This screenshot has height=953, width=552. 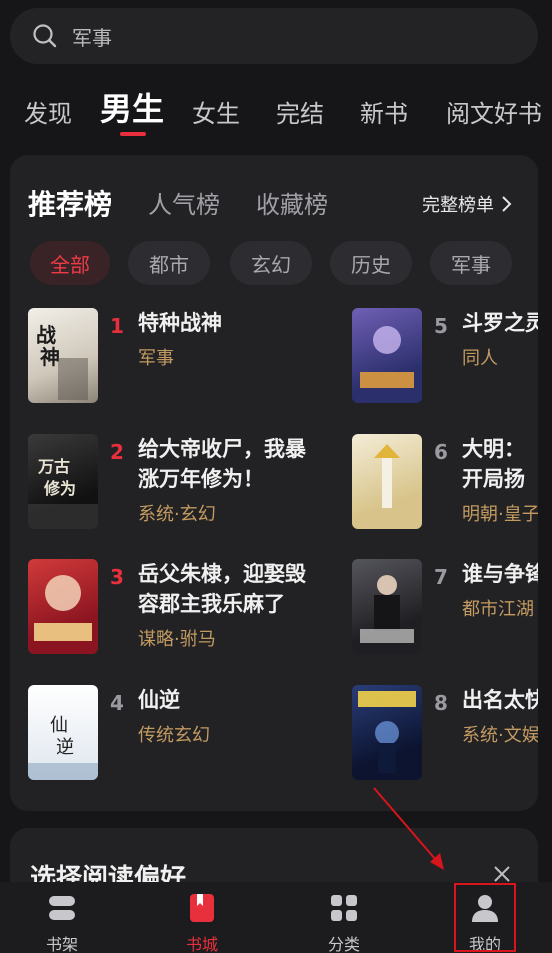 What do you see at coordinates (65, 747) in the screenshot?
I see `svg-text: 逆` at bounding box center [65, 747].